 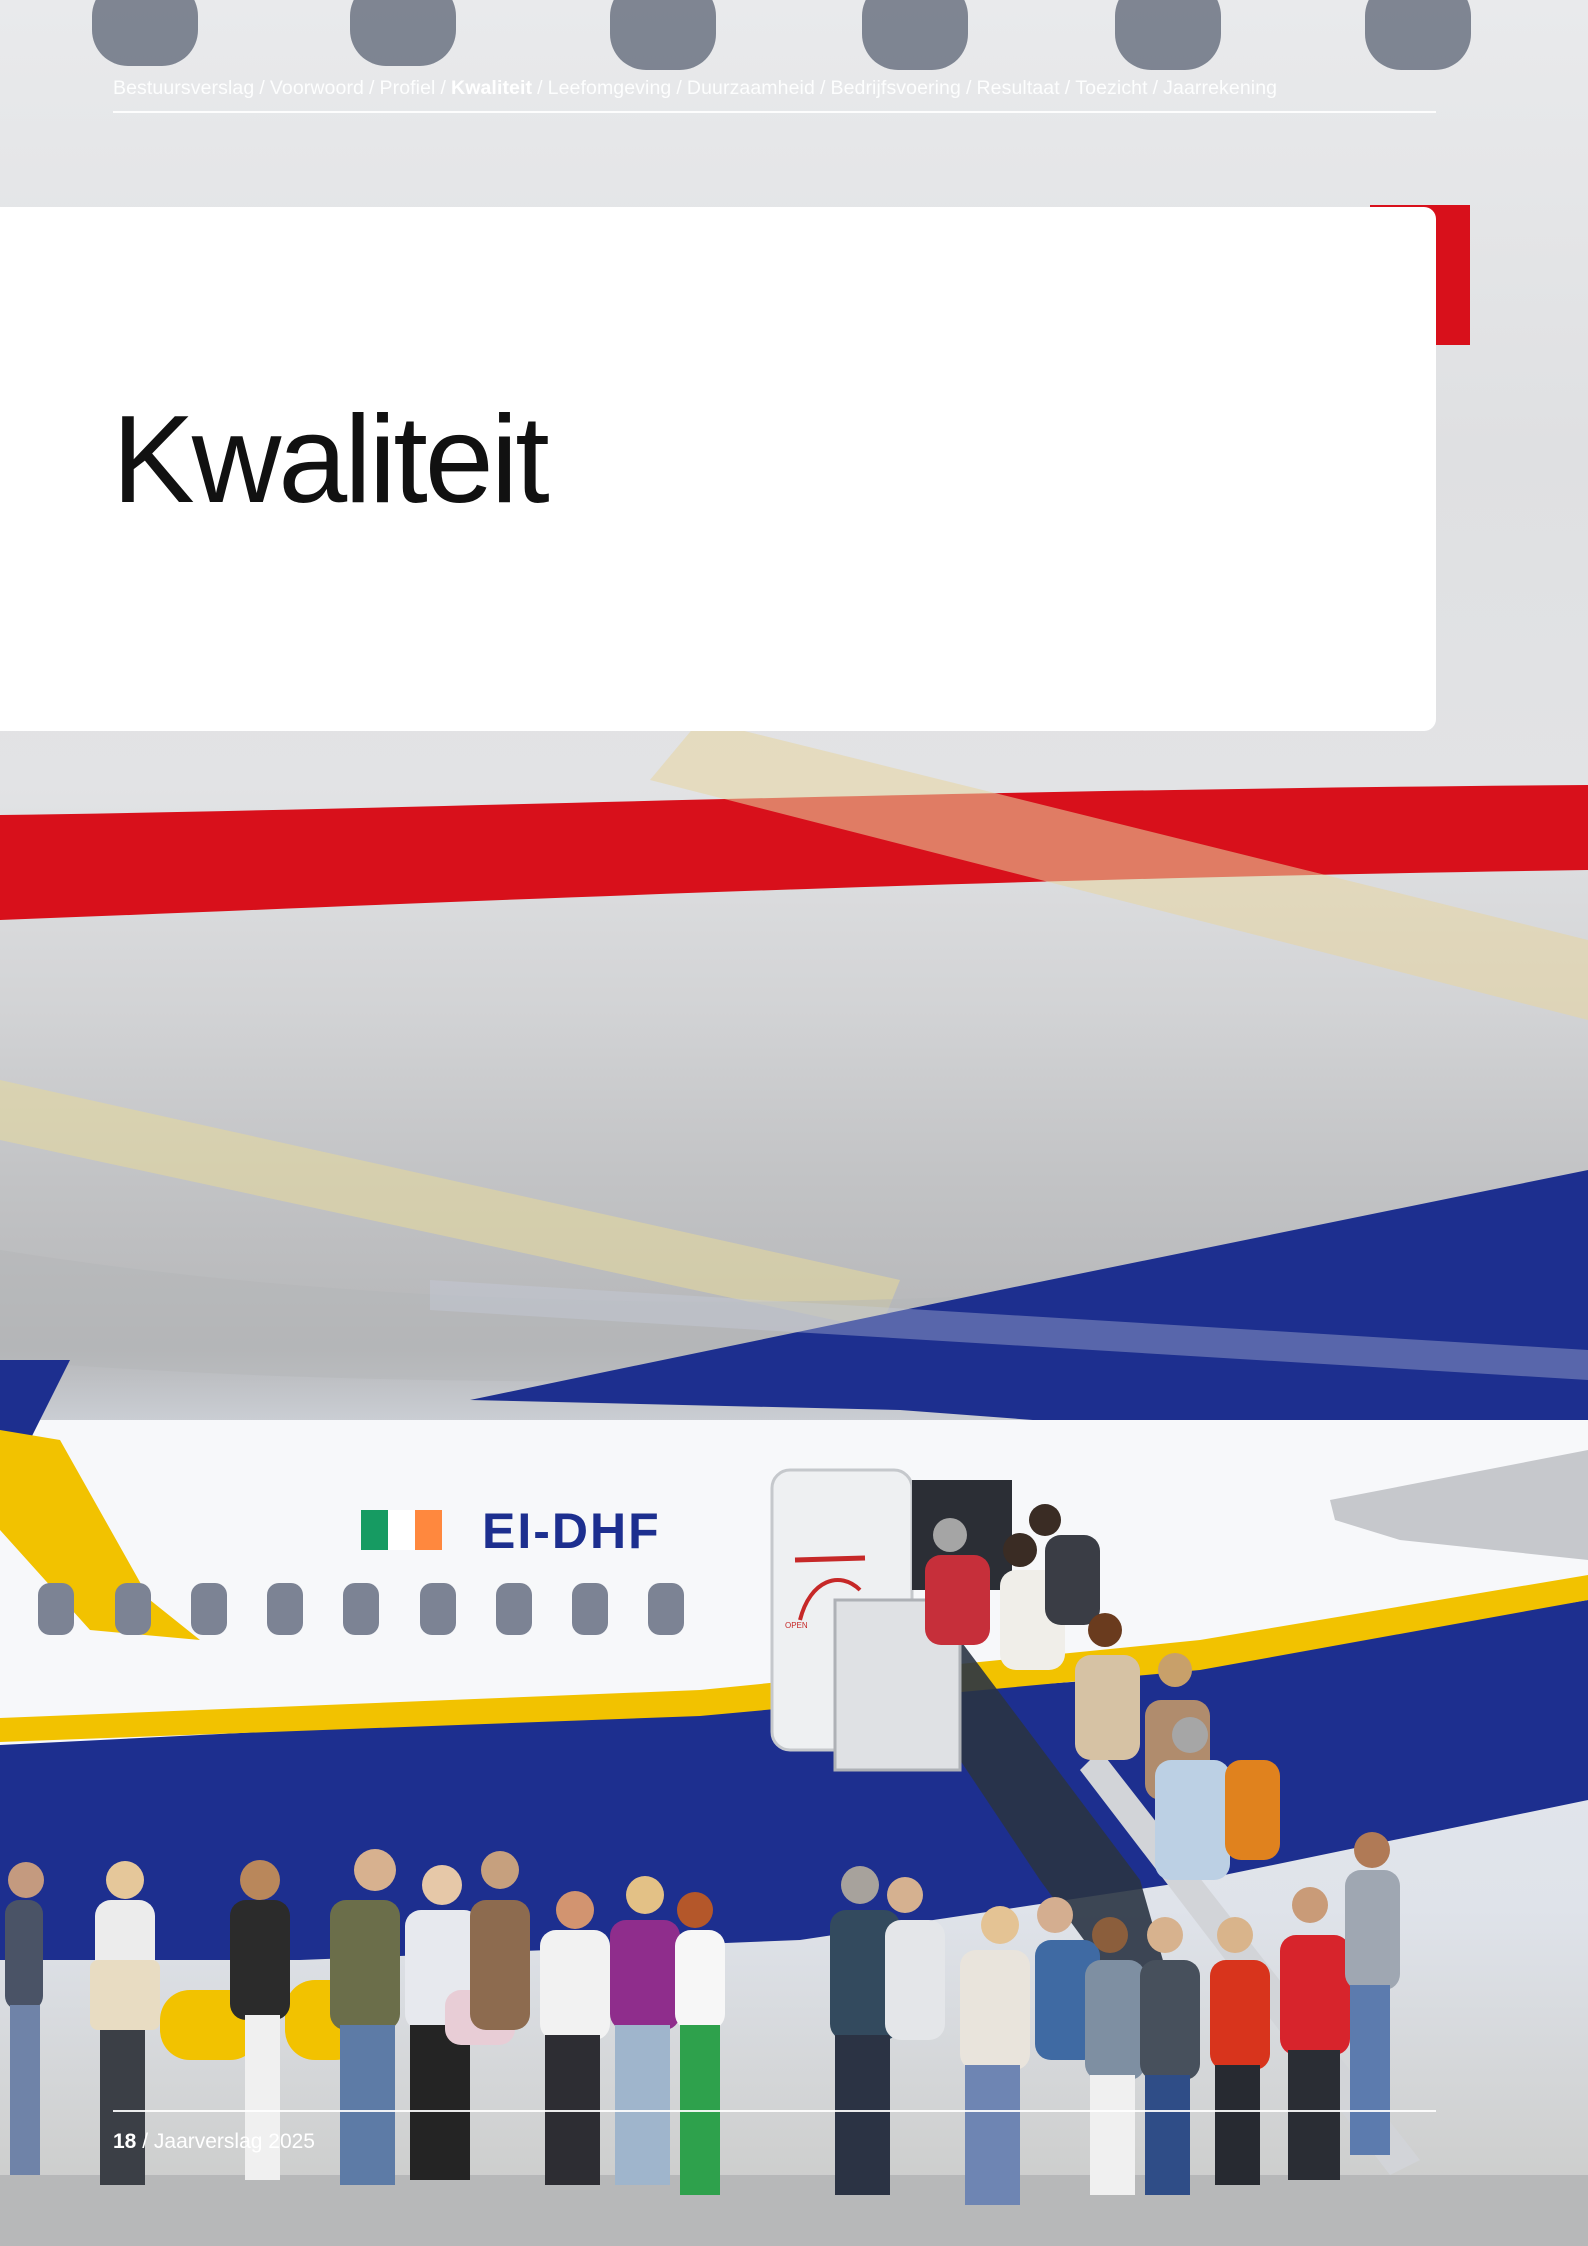 What do you see at coordinates (751, 88) in the screenshot?
I see `breadcrumb-item-duurzaamheid: Duurzaamheid` at bounding box center [751, 88].